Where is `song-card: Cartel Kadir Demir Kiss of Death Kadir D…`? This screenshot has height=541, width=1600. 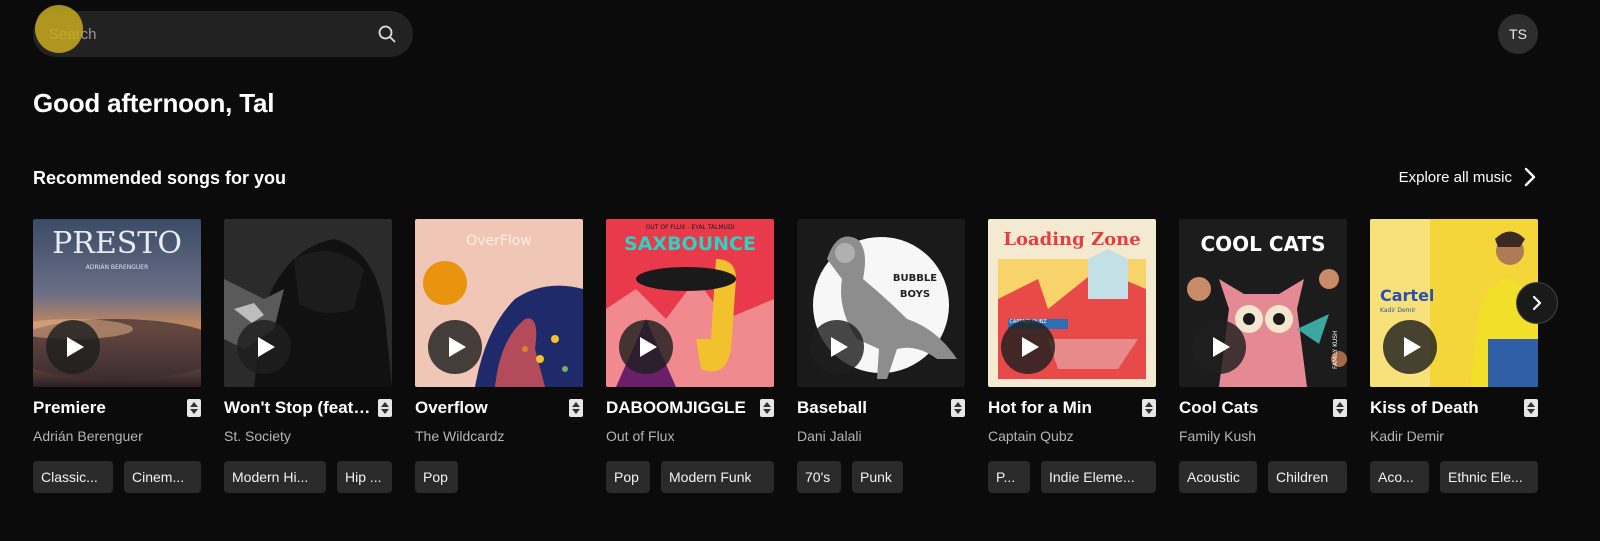 song-card: Cartel Kadir Demir Kiss of Death Kadir D… is located at coordinates (1454, 356).